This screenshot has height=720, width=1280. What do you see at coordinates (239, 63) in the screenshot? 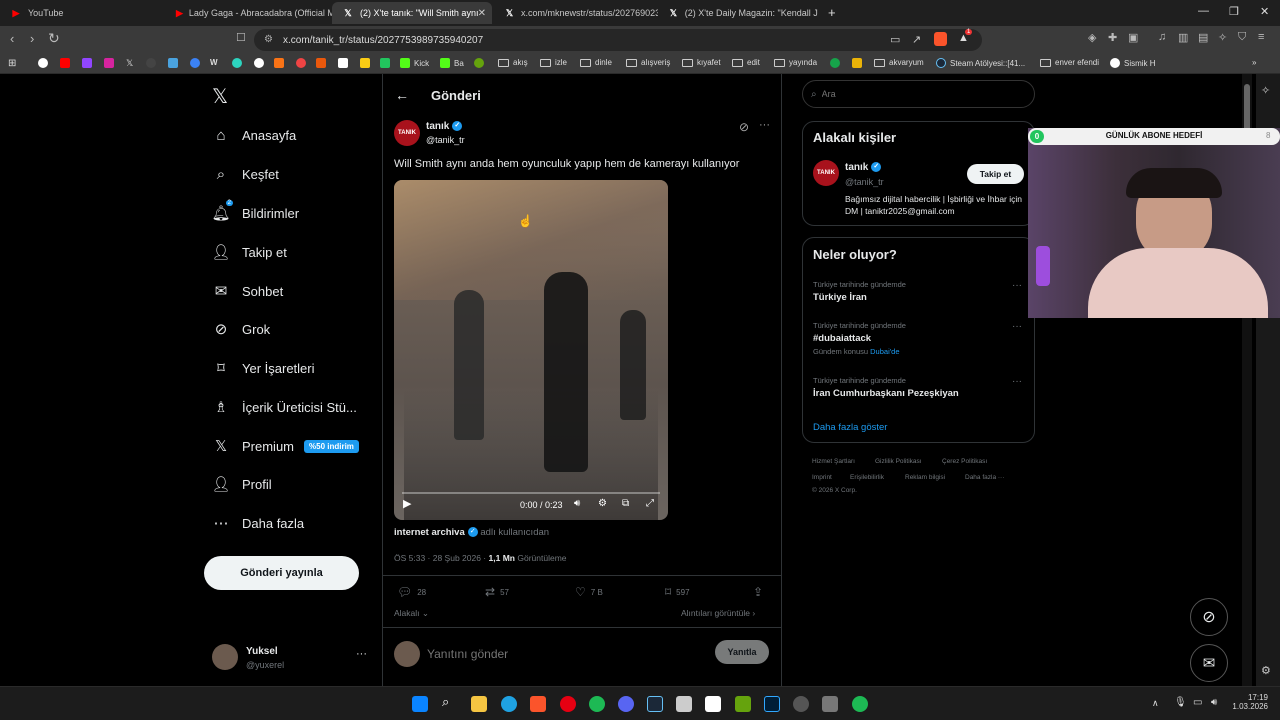
I see `web-bookmark-icon` at bounding box center [239, 63].